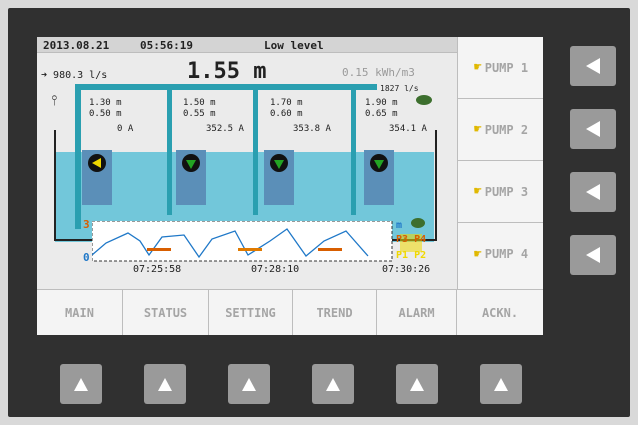  I want to click on trend-unit: m, so click(399, 225).